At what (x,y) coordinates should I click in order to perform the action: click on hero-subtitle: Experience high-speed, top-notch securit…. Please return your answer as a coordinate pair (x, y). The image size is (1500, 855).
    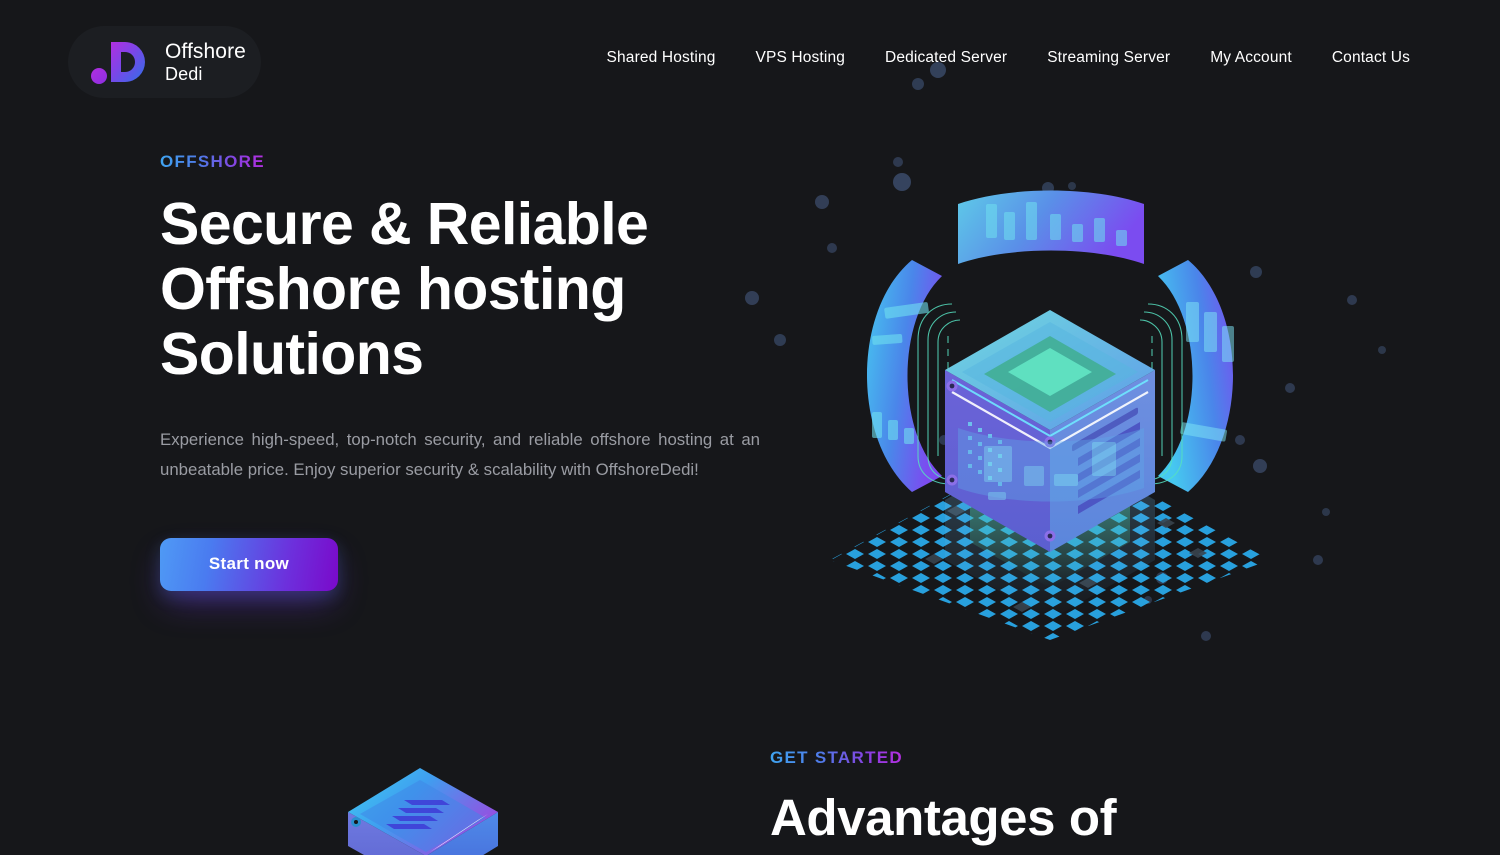
    Looking at the image, I should click on (460, 454).